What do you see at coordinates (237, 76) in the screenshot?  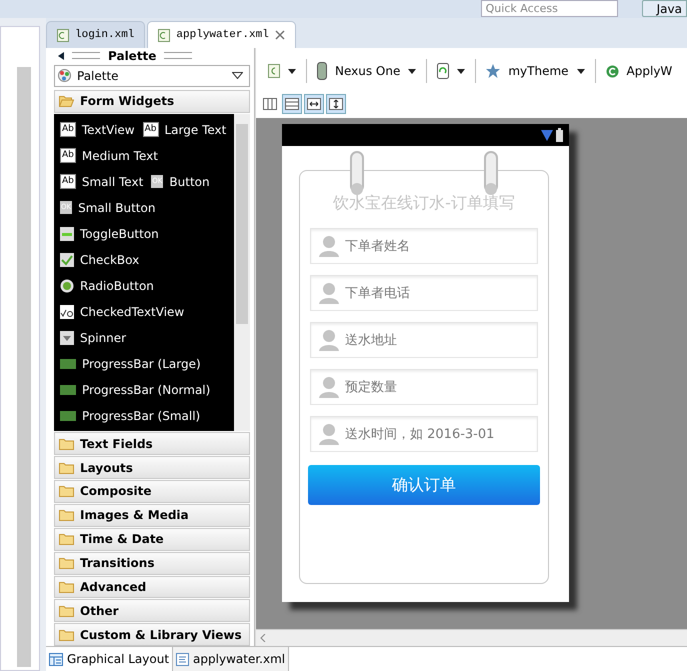 I see `dropdown-caret-icon` at bounding box center [237, 76].